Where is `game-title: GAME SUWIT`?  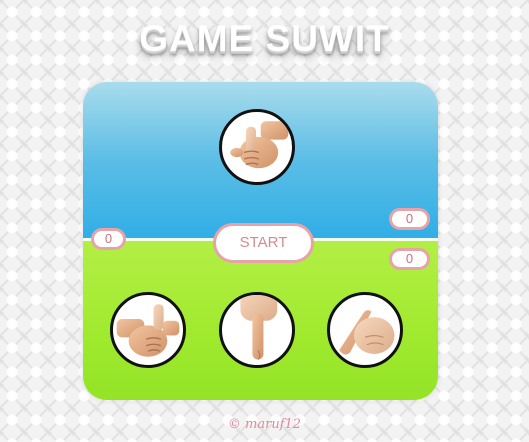 game-title: GAME SUWIT is located at coordinates (264, 38).